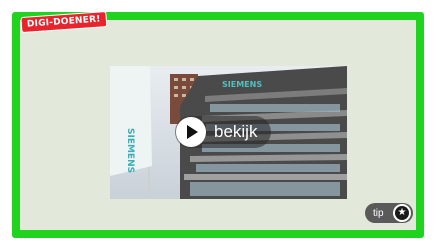 The image size is (436, 246). Describe the element at coordinates (130, 150) in the screenshot. I see `flag-text: SIEMENS` at that location.